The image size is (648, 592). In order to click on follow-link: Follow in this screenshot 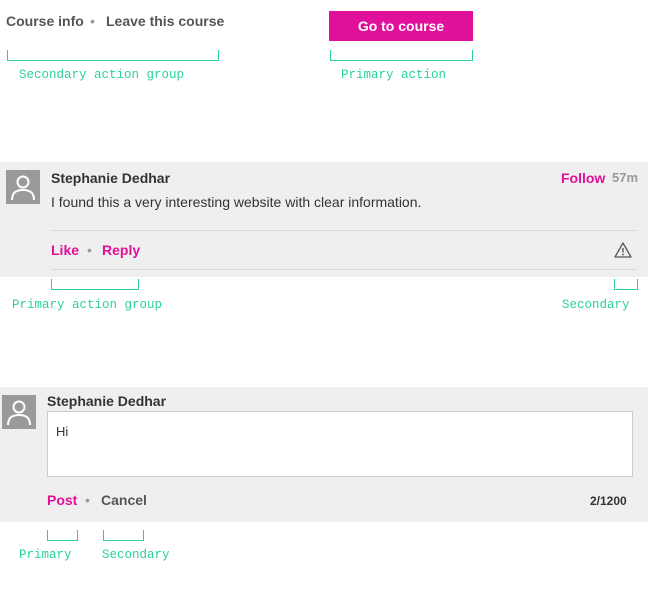, I will do `click(583, 178)`.